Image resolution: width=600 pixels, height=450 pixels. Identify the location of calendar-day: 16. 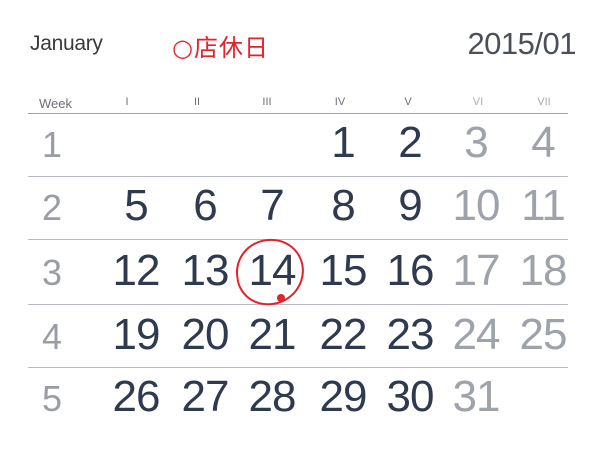
(410, 271).